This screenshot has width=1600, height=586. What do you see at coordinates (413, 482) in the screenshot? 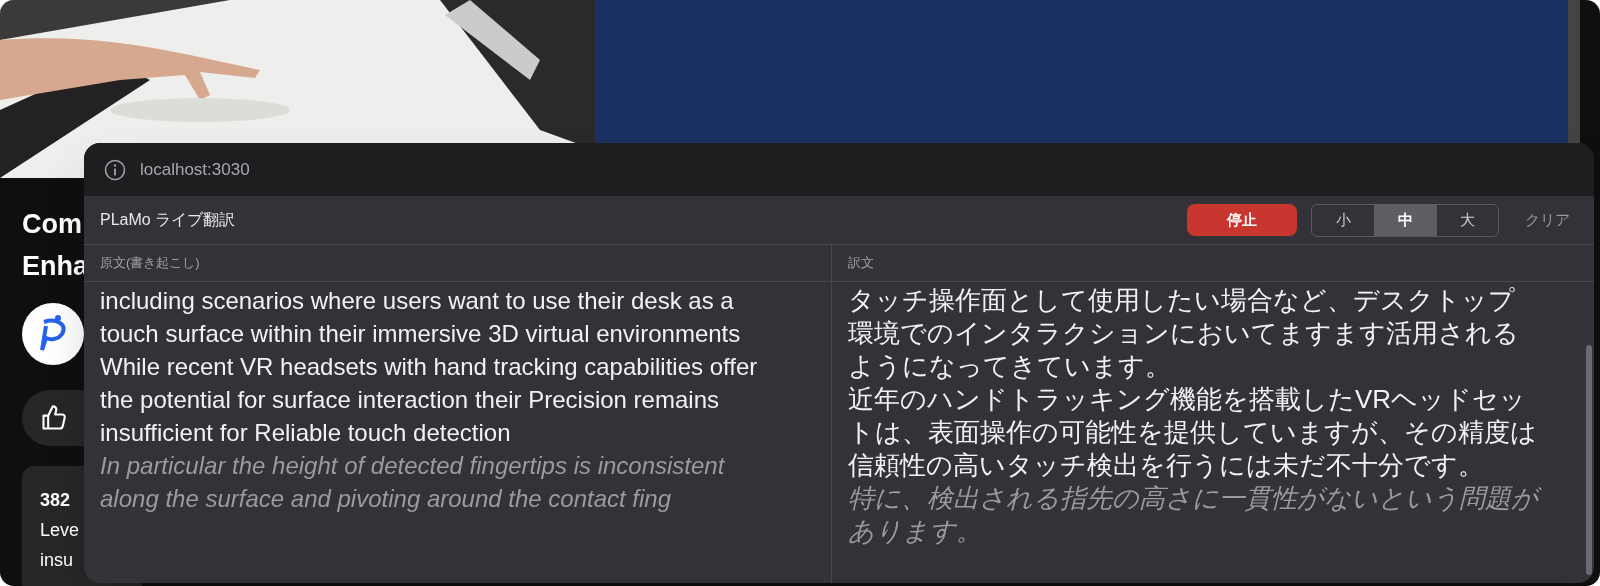
I see `interim-text: In particular the height of detected fingertips is inconsistent along the surface and pivoting around the contact fing` at bounding box center [413, 482].